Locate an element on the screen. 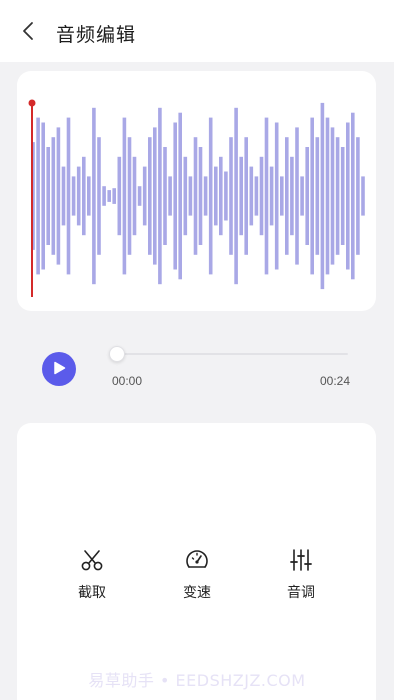  total-time: 00:24 is located at coordinates (334, 381).